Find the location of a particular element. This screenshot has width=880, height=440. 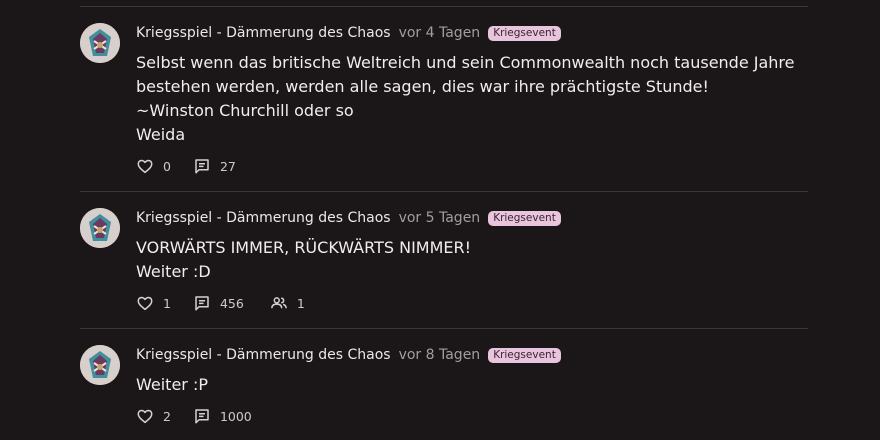

post-text-line: Weiter :D is located at coordinates (173, 271).